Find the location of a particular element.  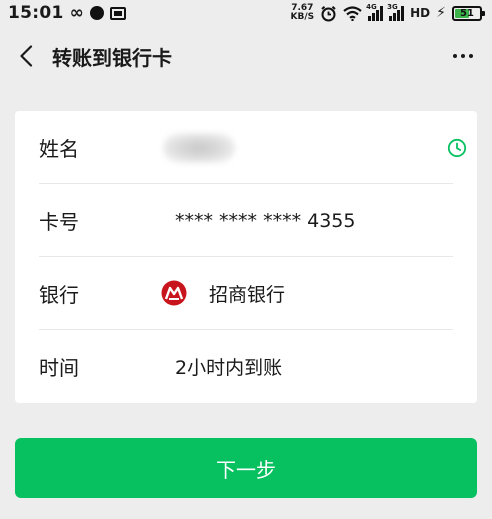

cmb-bank-logo-icon is located at coordinates (174, 293).